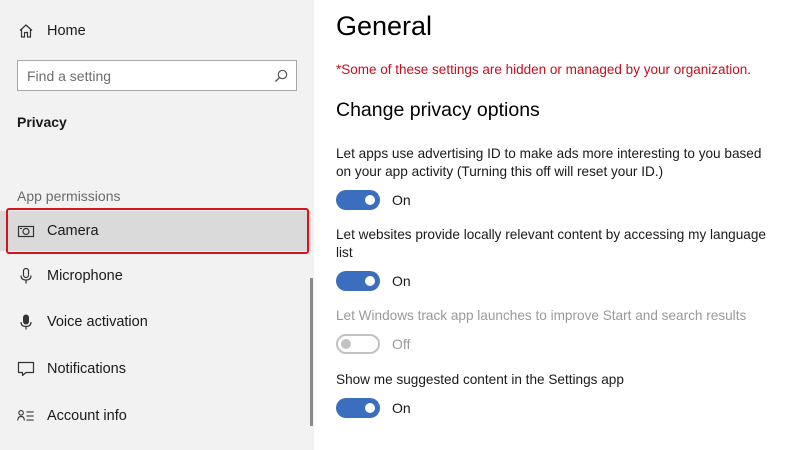  I want to click on sidebar-item-microphone: Microphone, so click(155, 276).